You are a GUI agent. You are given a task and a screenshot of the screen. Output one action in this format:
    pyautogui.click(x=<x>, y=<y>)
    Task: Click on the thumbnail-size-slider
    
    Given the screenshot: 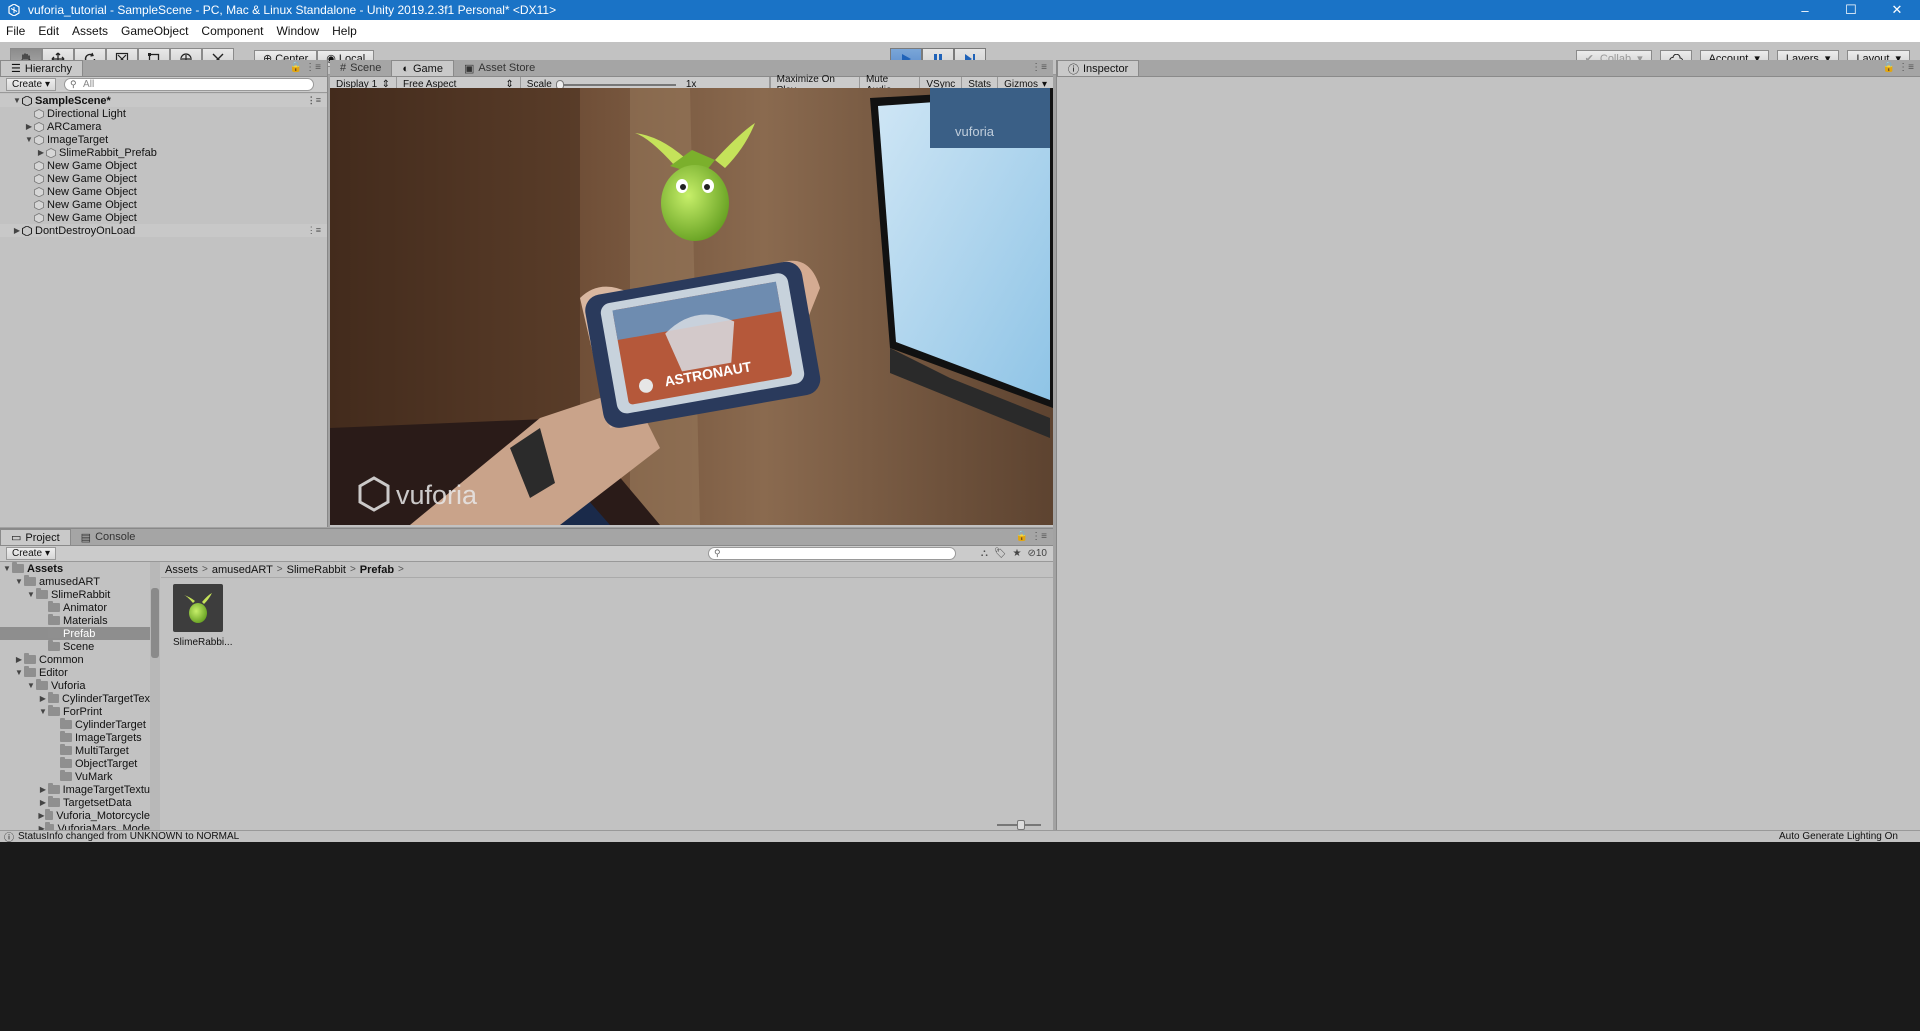 What is the action you would take?
    pyautogui.click(x=1019, y=825)
    